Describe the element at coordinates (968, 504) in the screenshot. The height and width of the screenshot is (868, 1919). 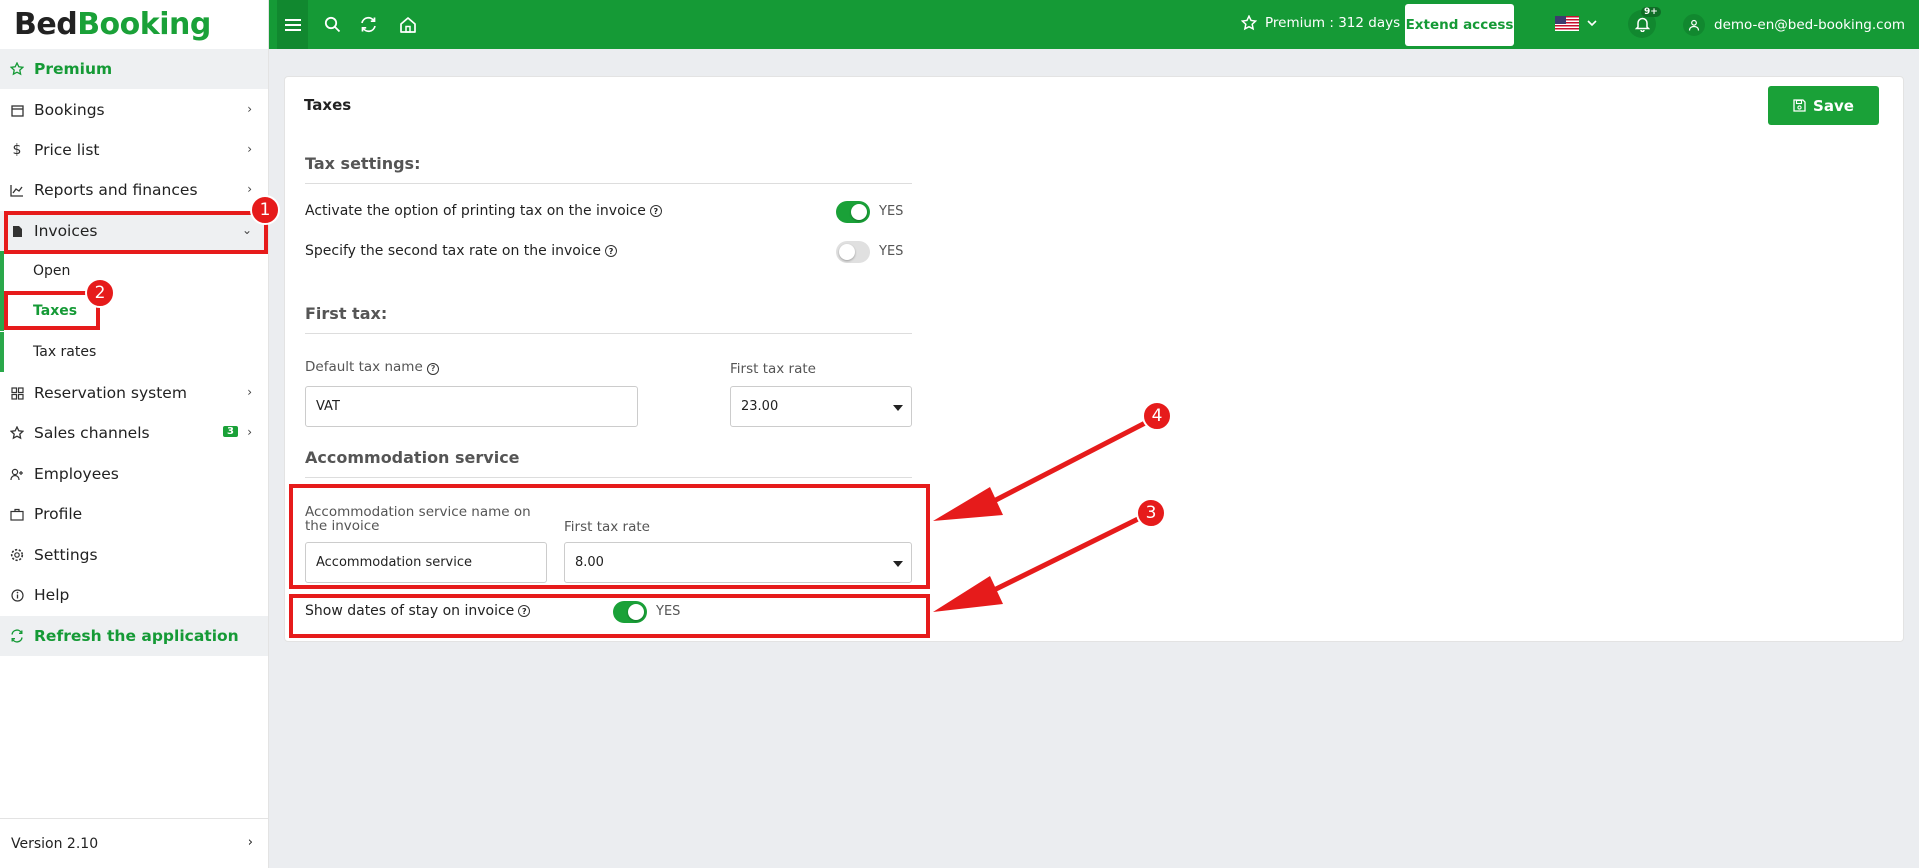
I see `arrow-4-head` at that location.